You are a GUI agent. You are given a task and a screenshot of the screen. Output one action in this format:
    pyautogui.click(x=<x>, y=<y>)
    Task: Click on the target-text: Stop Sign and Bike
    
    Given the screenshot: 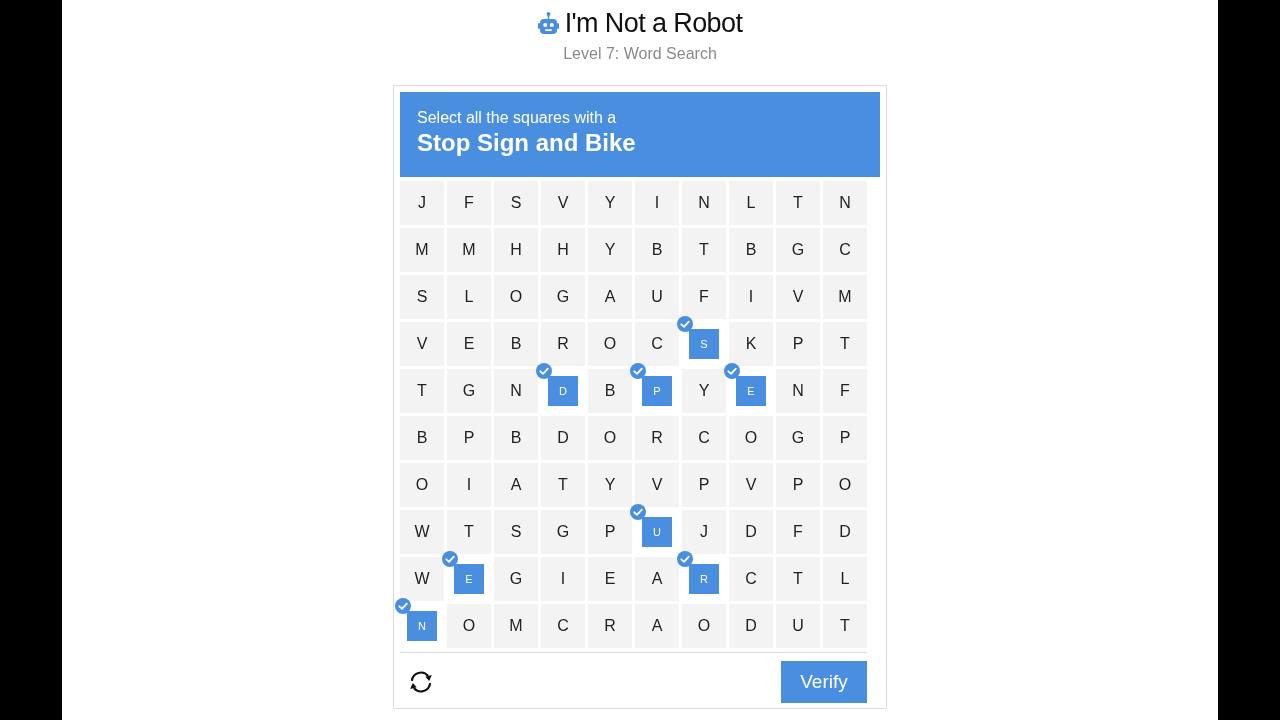 What is the action you would take?
    pyautogui.click(x=527, y=143)
    